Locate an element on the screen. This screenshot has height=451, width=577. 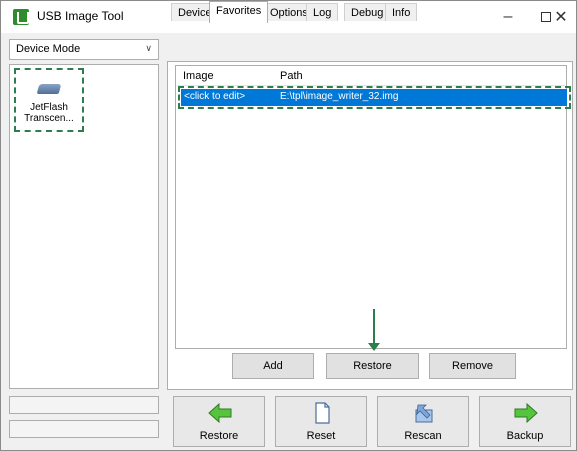
row-highlight-annotation is located at coordinates (374, 97).